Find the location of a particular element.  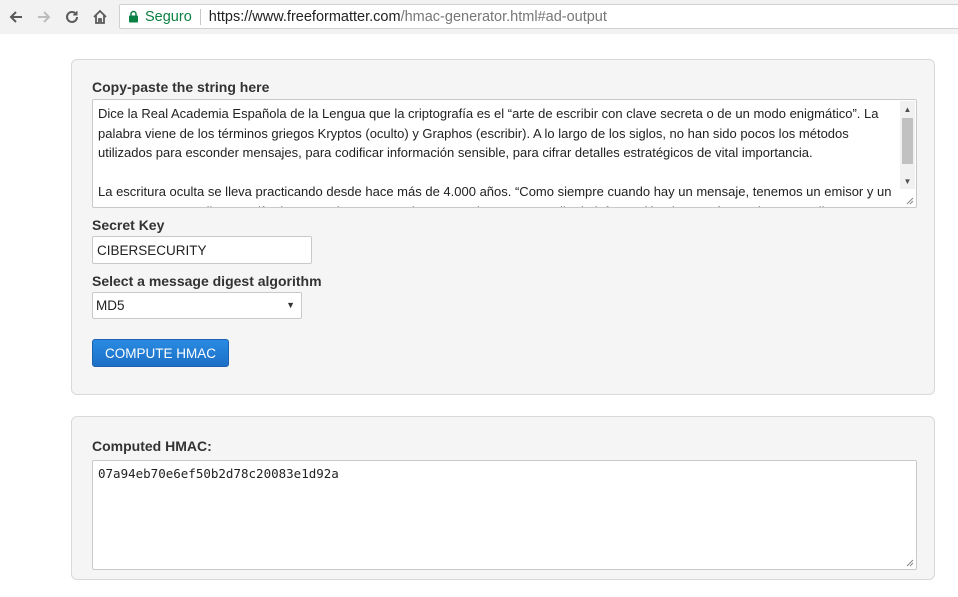

input-string-label: Copy-paste the string here is located at coordinates (181, 87).